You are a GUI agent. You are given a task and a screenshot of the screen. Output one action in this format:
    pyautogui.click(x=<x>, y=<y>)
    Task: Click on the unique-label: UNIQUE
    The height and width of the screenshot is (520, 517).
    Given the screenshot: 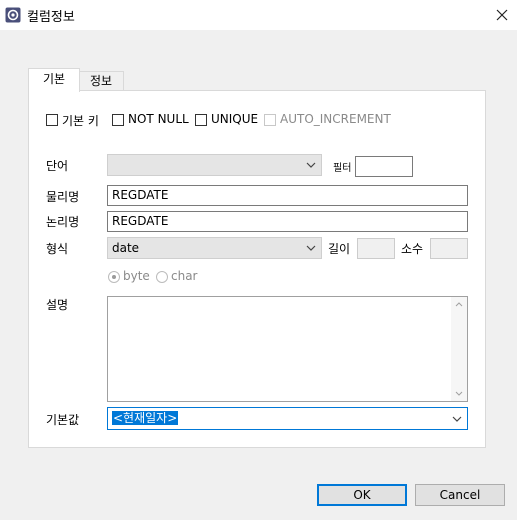 What is the action you would take?
    pyautogui.click(x=235, y=119)
    